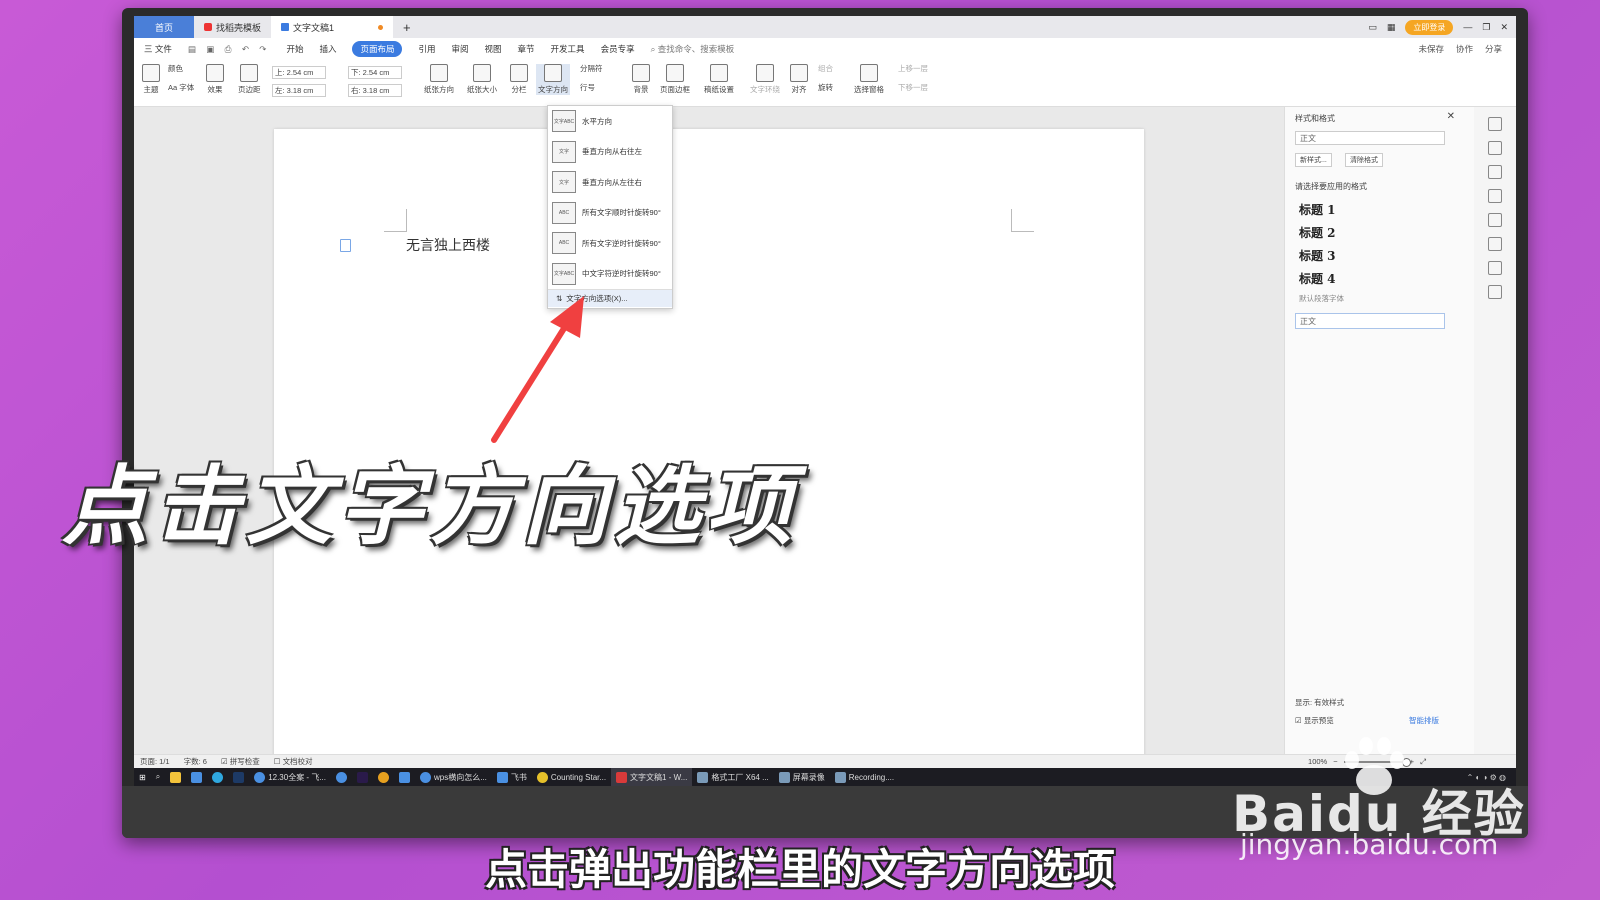 Image resolution: width=1600 pixels, height=900 pixels. What do you see at coordinates (175, 68) in the screenshot?
I see `colors-button: 颜色` at bounding box center [175, 68].